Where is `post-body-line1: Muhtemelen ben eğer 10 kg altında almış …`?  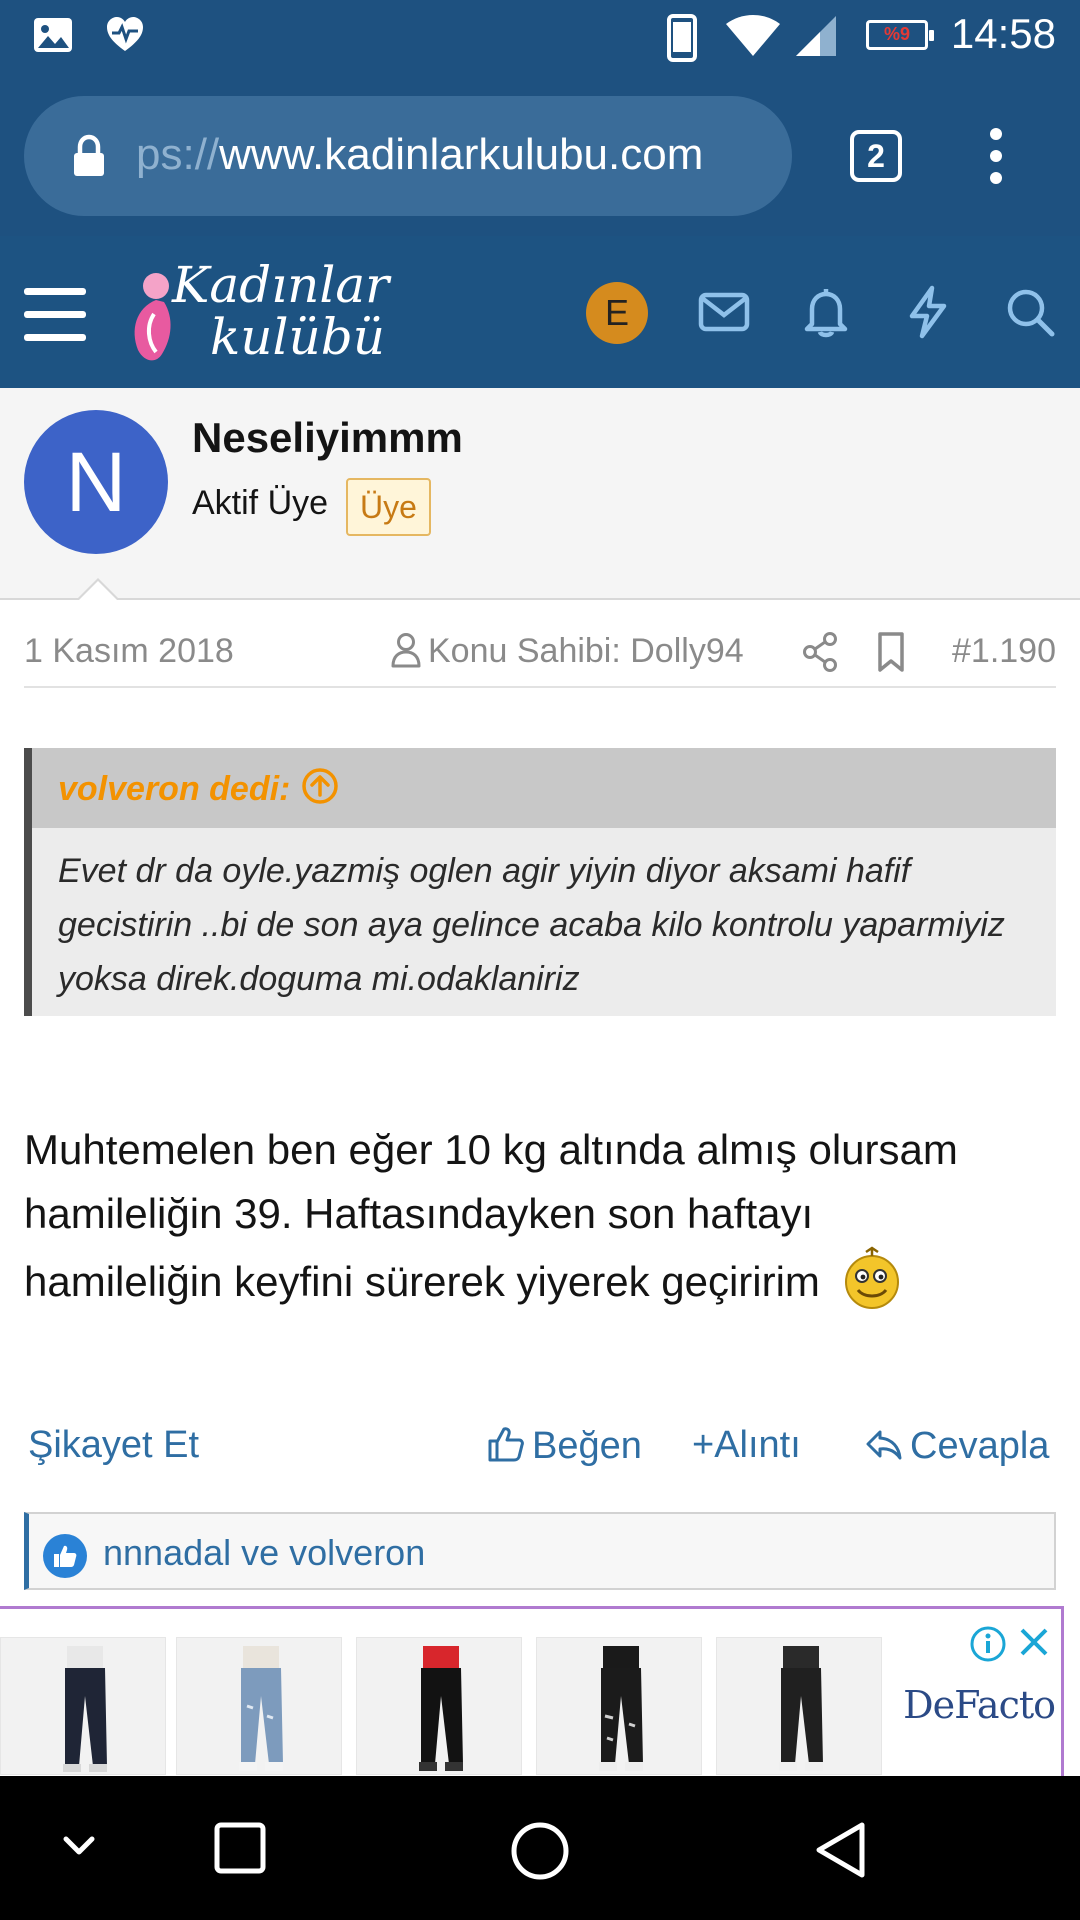
post-body-line1: Muhtemelen ben eğer 10 kg altında almış … is located at coordinates (491, 1181).